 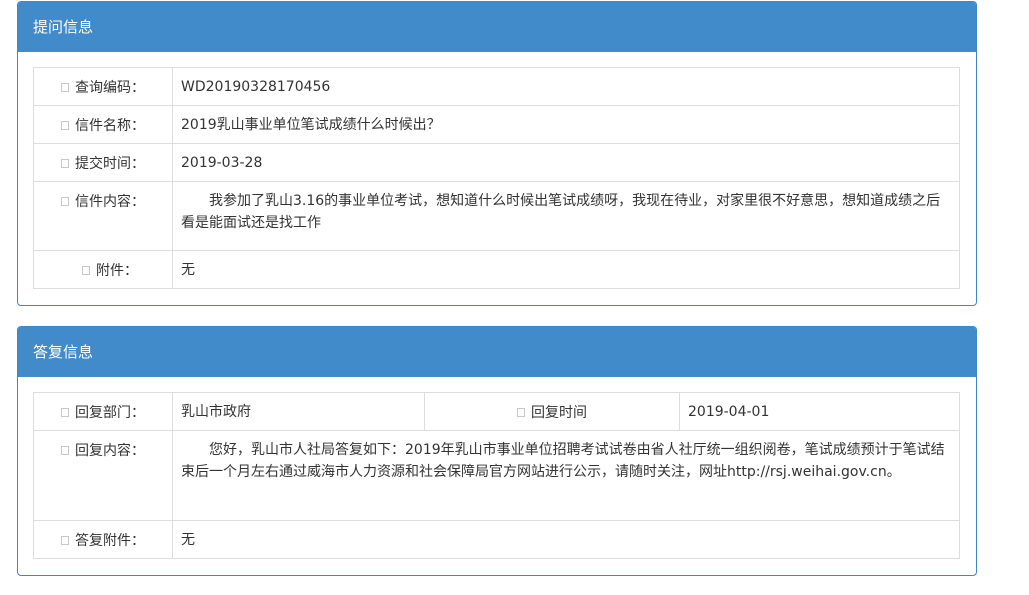 I want to click on attachment-value: 无, so click(x=566, y=269).